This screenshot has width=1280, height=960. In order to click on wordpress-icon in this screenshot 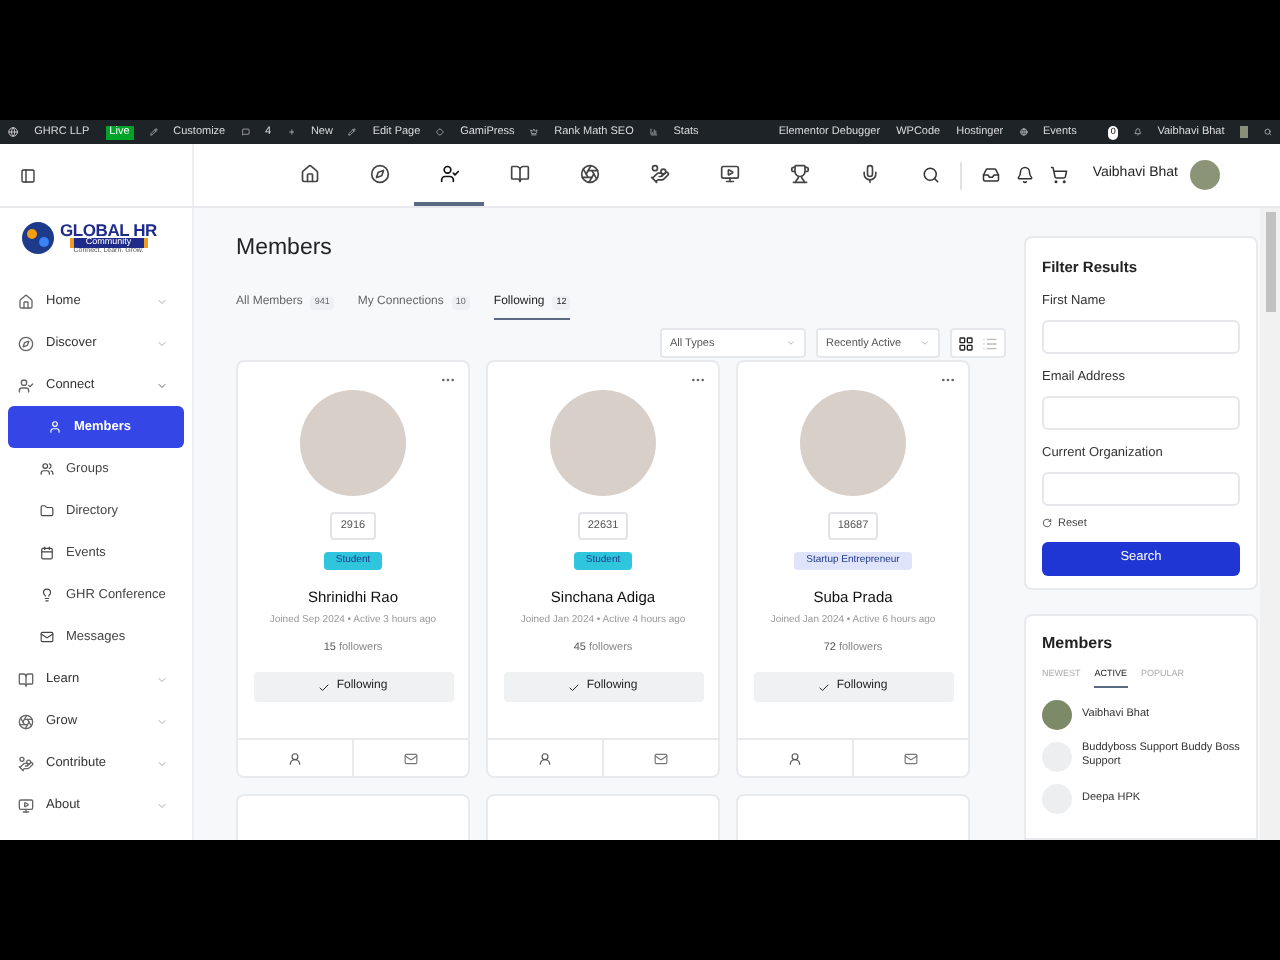, I will do `click(13, 132)`.